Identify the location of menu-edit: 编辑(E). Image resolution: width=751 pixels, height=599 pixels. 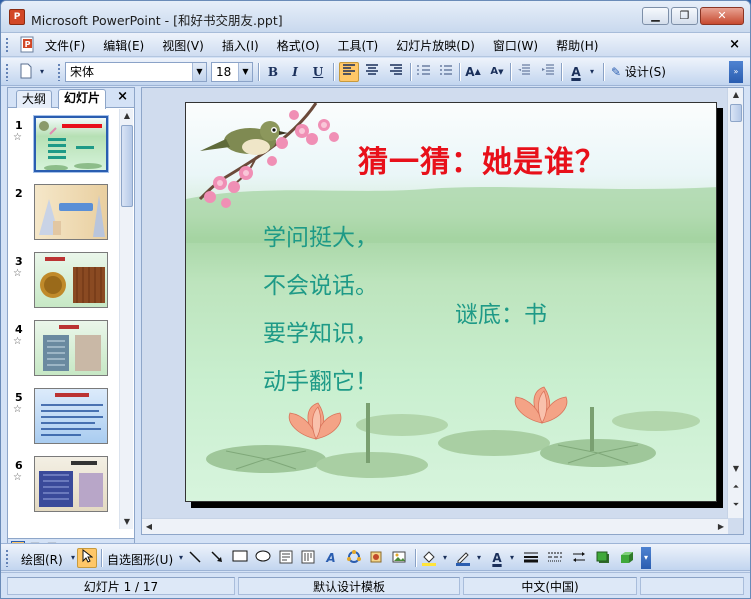
(123, 45).